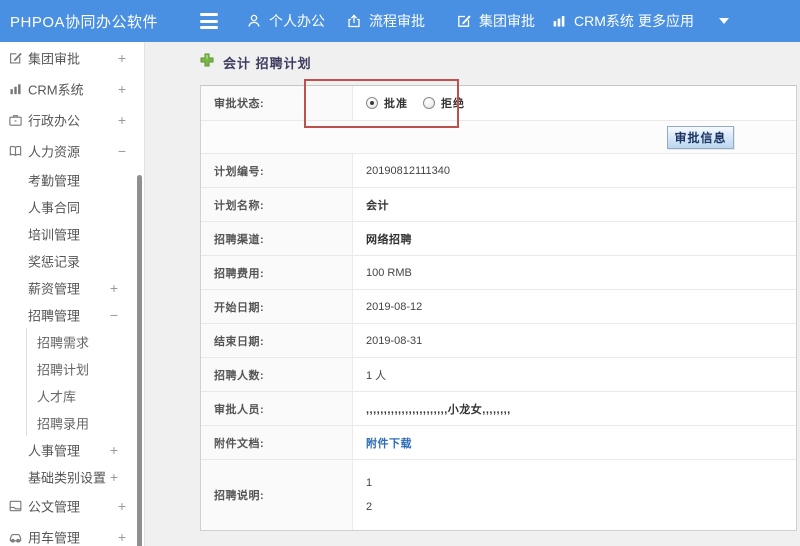 Image resolution: width=800 pixels, height=546 pixels. Describe the element at coordinates (376, 375) in the screenshot. I see `field-value: 1 人` at that location.